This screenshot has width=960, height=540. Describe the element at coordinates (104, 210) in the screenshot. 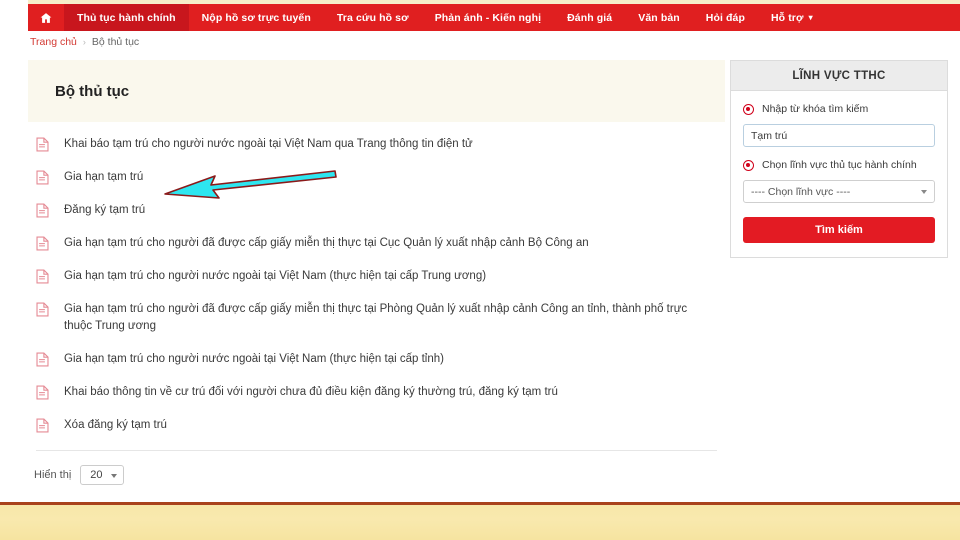

I see `procedure-link-highlighted: Đăng ký tạm trú` at that location.